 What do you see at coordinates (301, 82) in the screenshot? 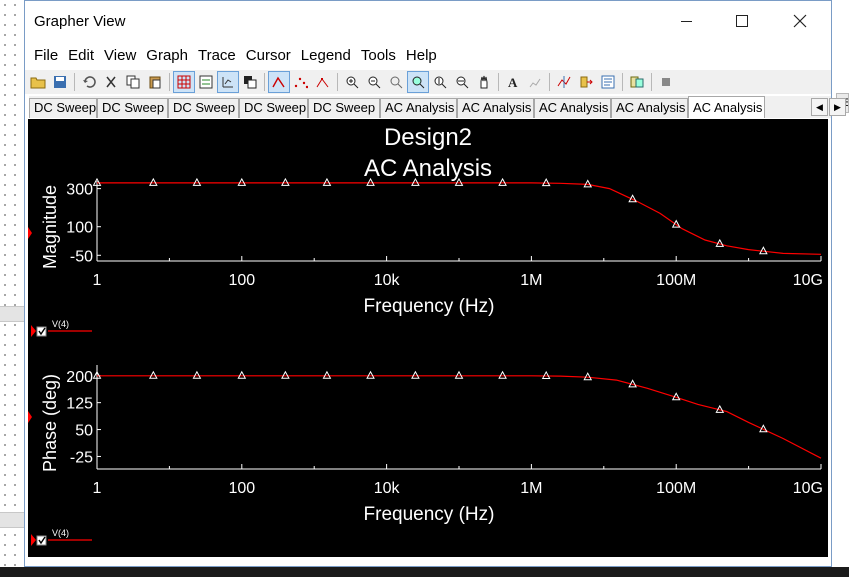
I see `dots-trace-button` at bounding box center [301, 82].